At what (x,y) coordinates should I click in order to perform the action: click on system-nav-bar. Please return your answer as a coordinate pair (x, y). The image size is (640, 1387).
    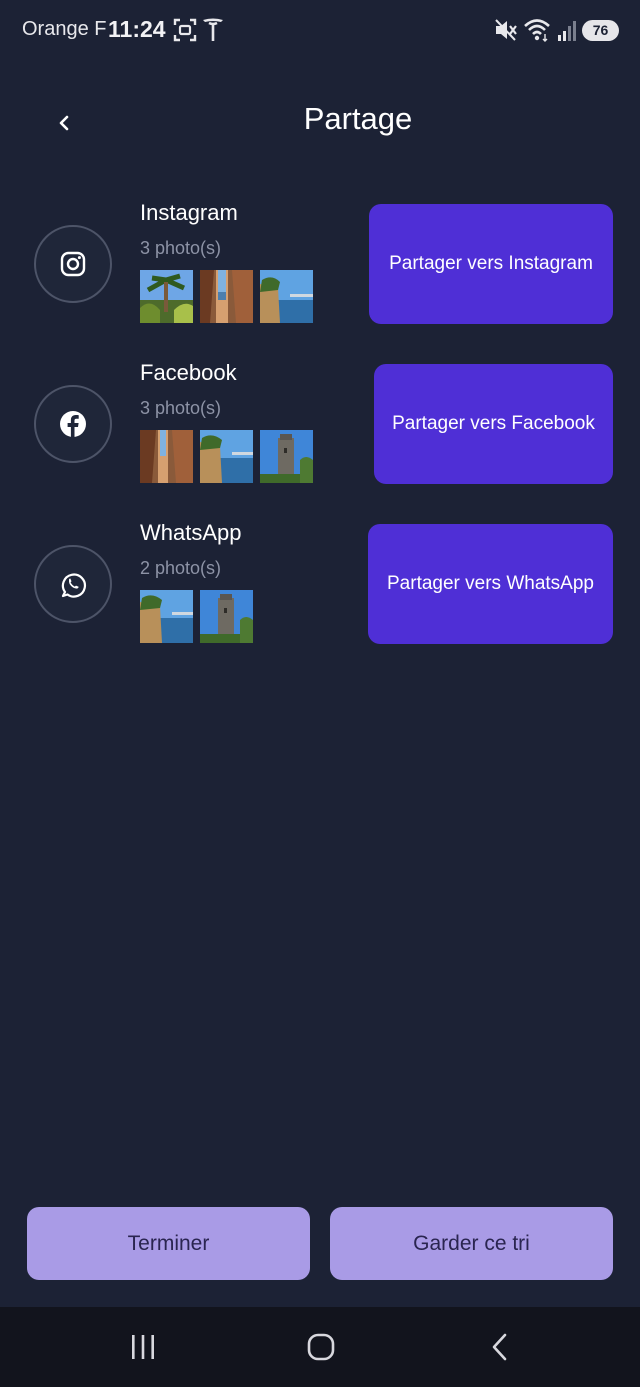
    Looking at the image, I should click on (320, 1347).